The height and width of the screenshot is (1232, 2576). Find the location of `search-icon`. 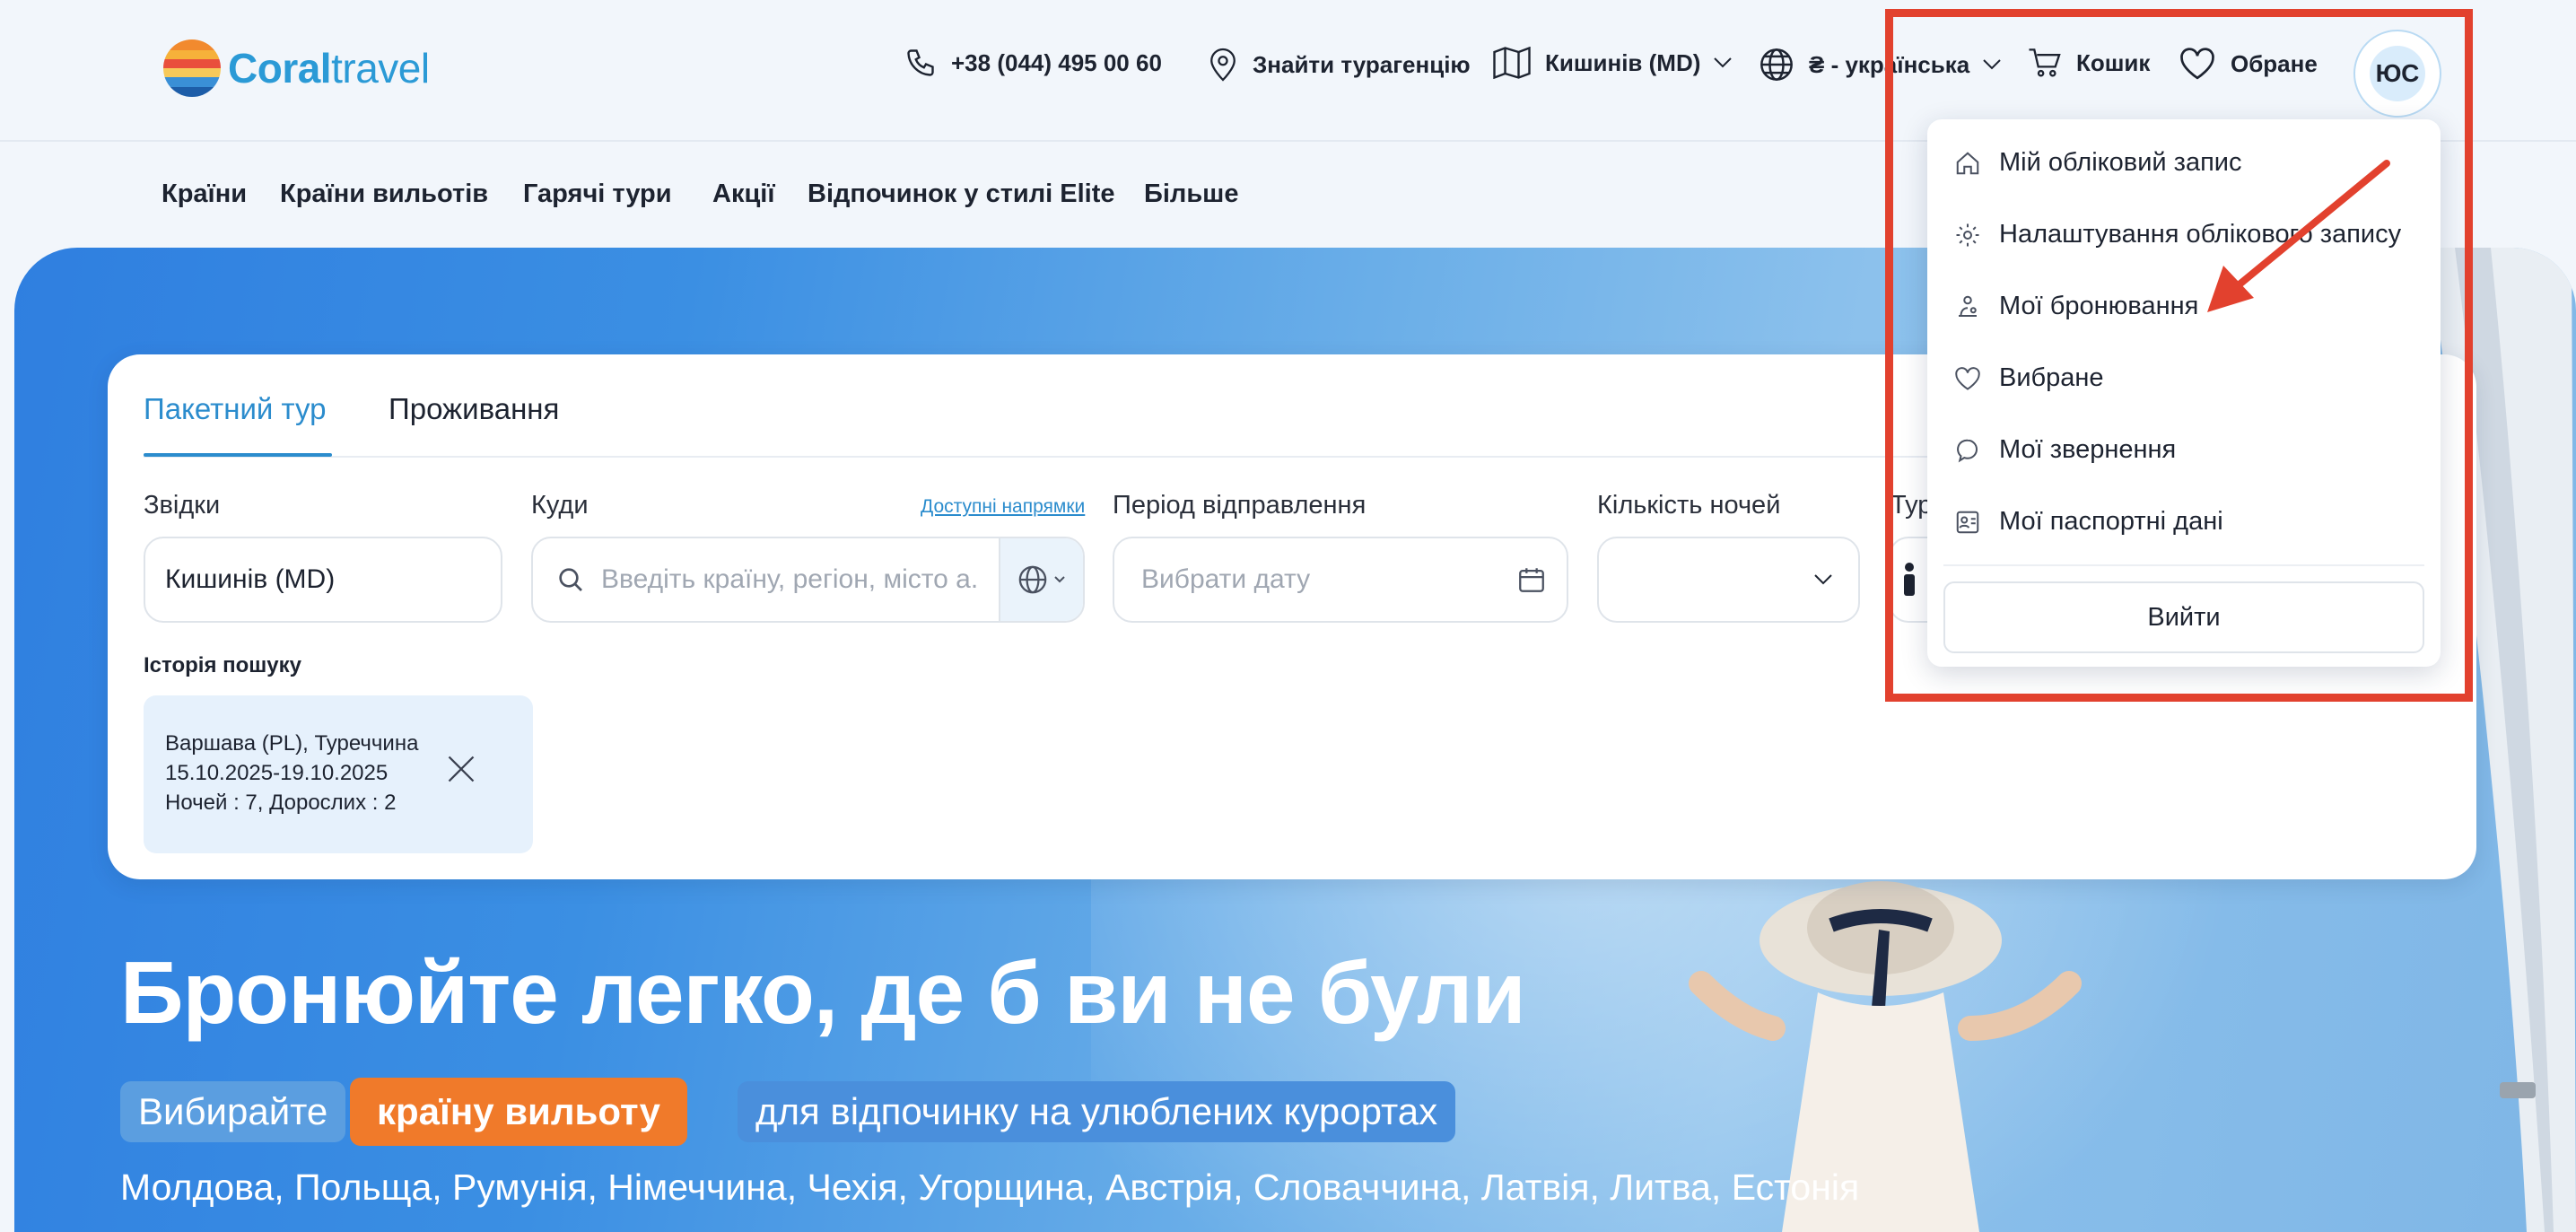

search-icon is located at coordinates (570, 579).